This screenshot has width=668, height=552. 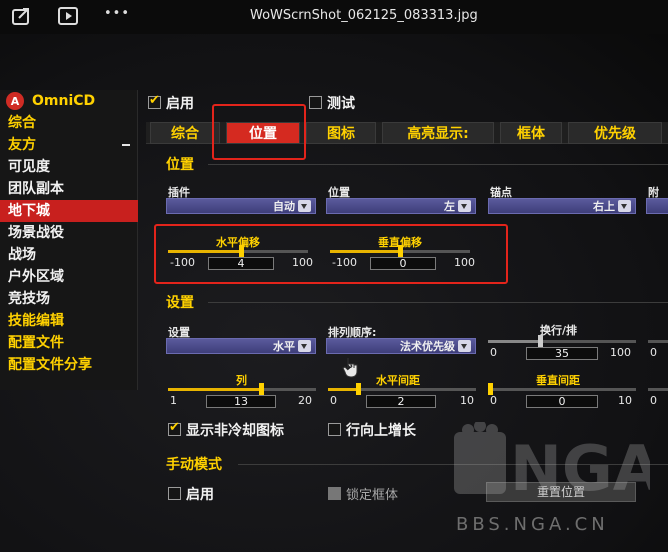 What do you see at coordinates (402, 389) in the screenshot?
I see `h-spacing-slider` at bounding box center [402, 389].